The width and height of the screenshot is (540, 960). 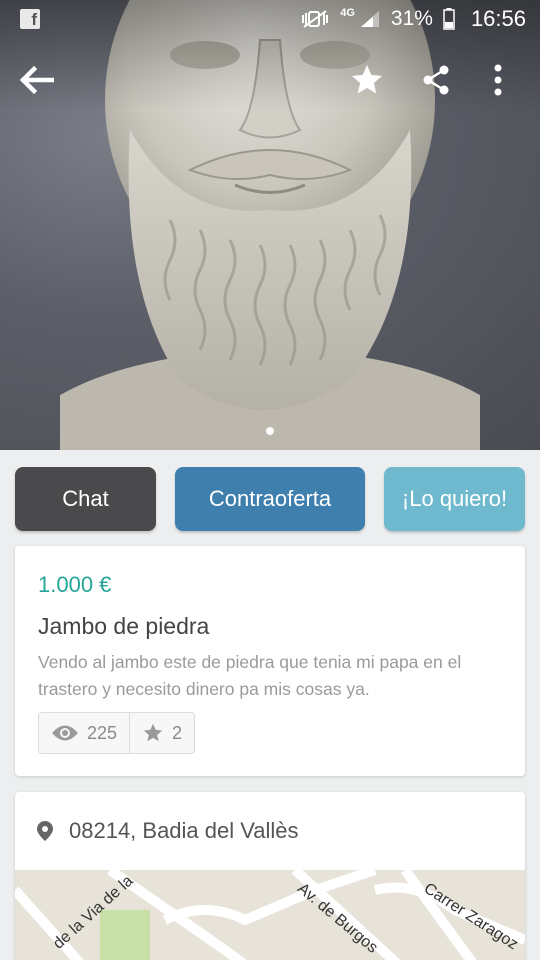 I want to click on views-stat: 225, so click(x=84, y=733).